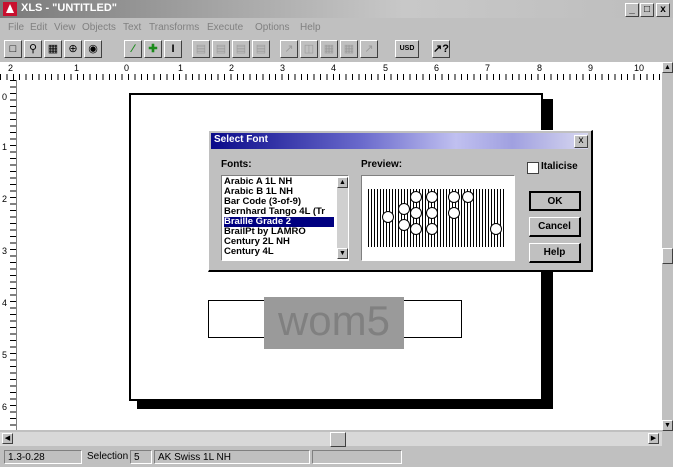  What do you see at coordinates (33, 49) in the screenshot?
I see `zoom-icon: ⚲` at bounding box center [33, 49].